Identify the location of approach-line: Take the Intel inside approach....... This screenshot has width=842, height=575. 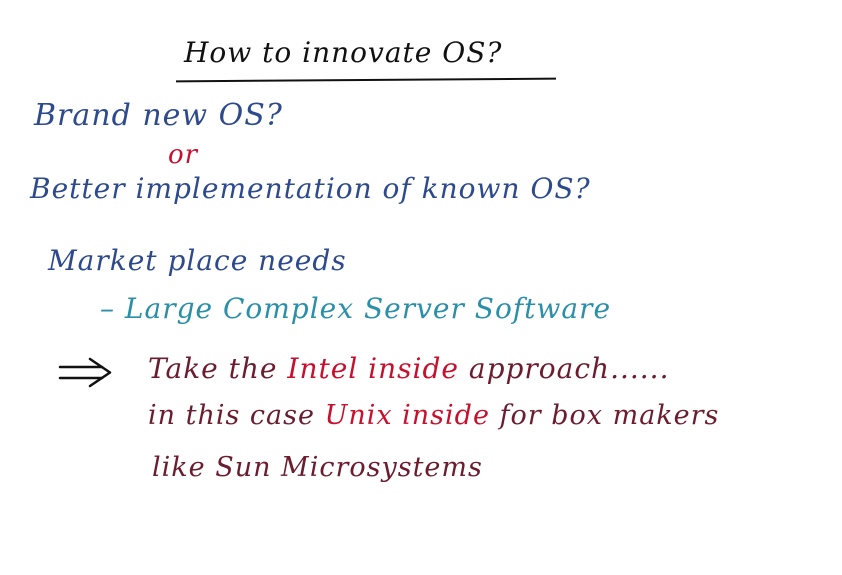
(408, 368).